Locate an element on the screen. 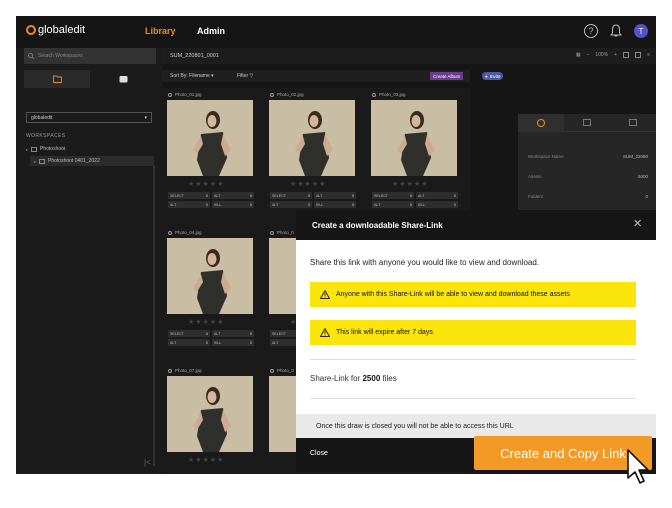  settings-icon: ≡ is located at coordinates (648, 55).